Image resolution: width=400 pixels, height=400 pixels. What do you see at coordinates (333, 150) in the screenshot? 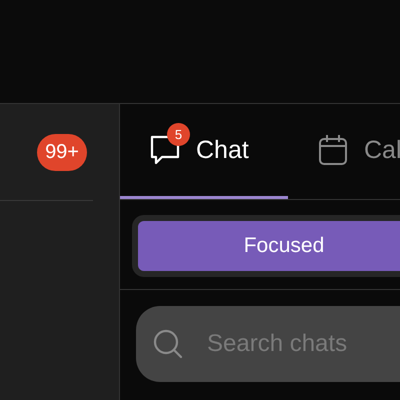
I see `calendar-icon` at bounding box center [333, 150].